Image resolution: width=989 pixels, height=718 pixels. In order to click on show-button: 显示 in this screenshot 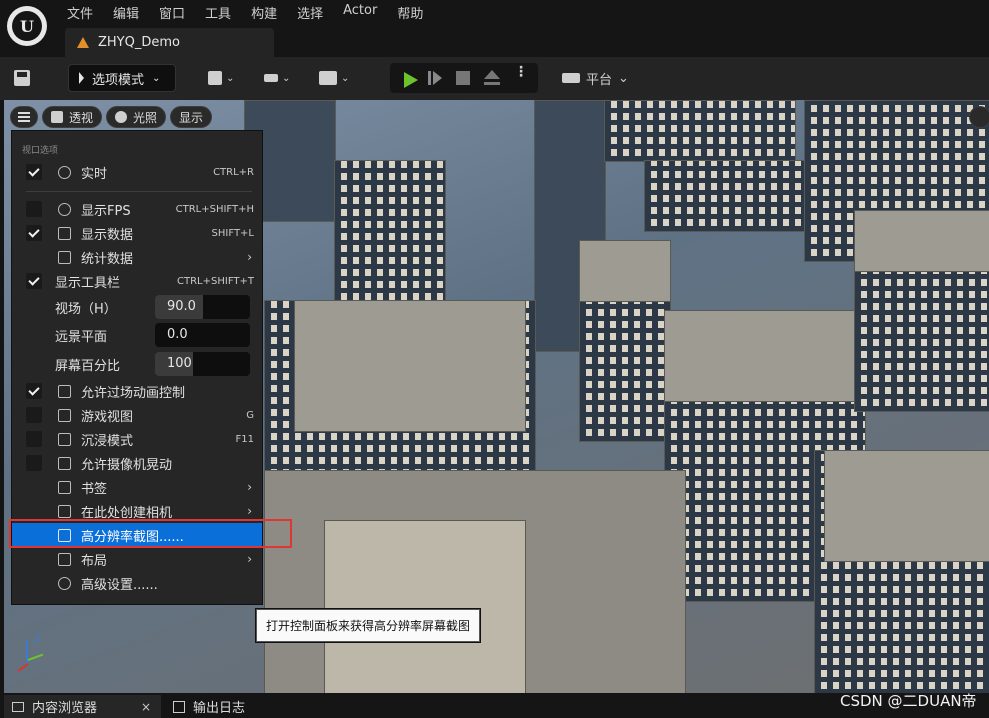, I will do `click(191, 117)`.